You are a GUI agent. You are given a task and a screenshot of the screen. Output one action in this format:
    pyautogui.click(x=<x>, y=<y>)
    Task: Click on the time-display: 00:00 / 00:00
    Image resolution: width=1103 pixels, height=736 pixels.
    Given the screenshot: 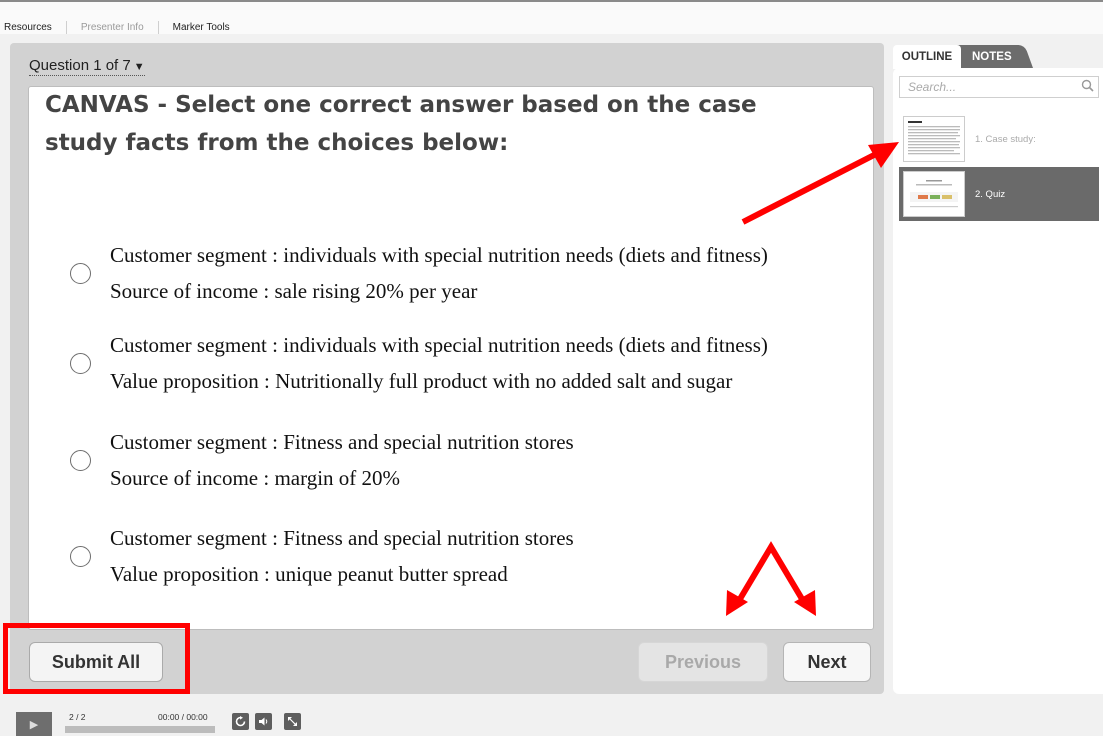 What is the action you would take?
    pyautogui.click(x=183, y=717)
    